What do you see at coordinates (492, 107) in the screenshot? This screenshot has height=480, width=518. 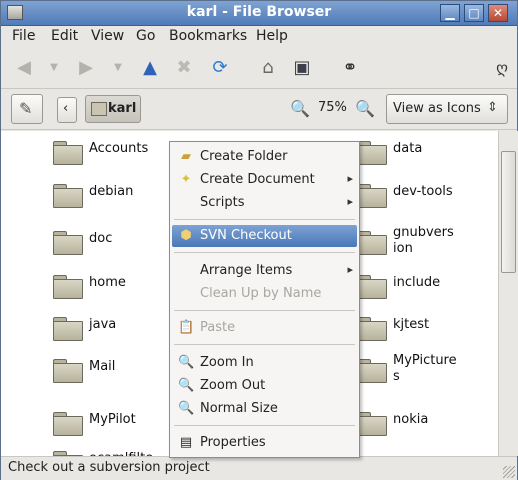 I see `updown-arrows-icon: ⇕` at bounding box center [492, 107].